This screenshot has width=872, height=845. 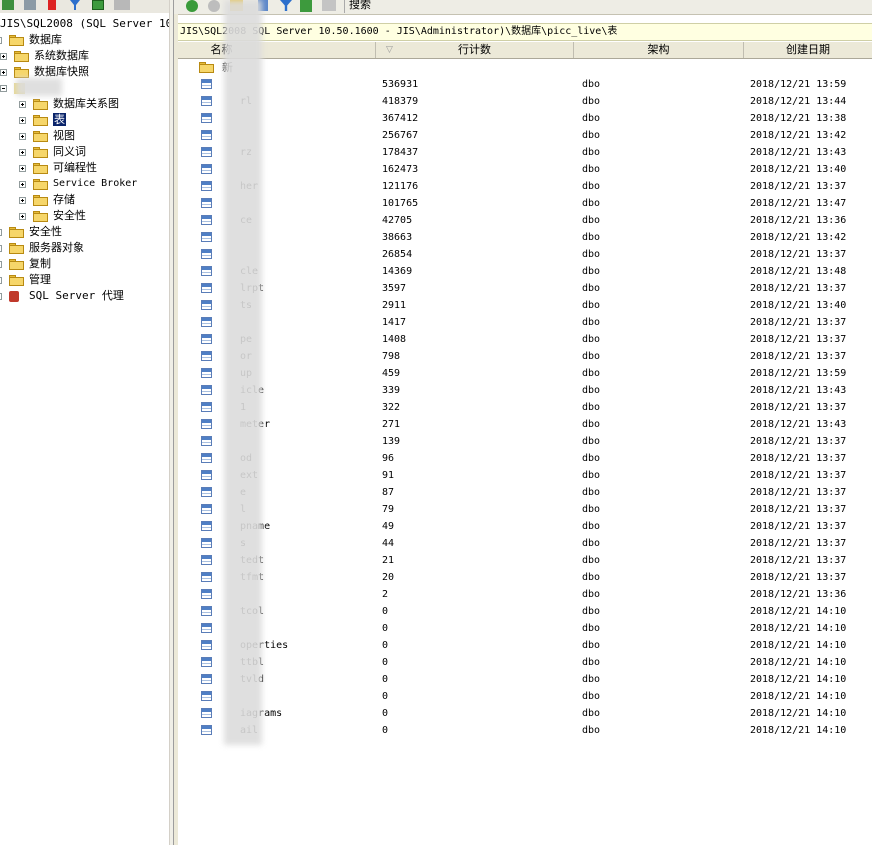 What do you see at coordinates (84, 200) in the screenshot?
I see `tree-node: 存储` at bounding box center [84, 200].